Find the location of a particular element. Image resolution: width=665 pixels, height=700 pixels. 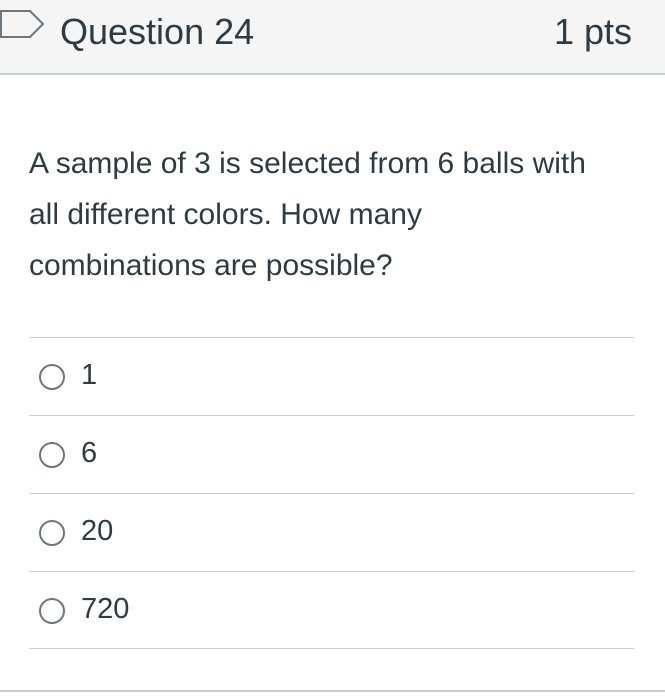

answer-option-6: 6 is located at coordinates (331, 454).